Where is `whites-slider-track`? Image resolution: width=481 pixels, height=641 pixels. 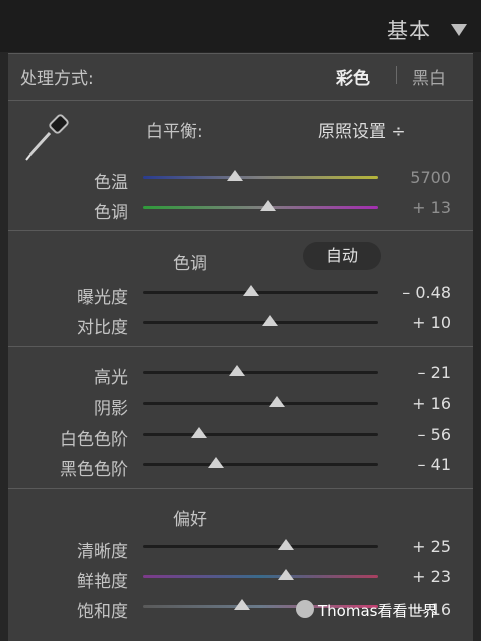
whites-slider-track is located at coordinates (260, 434).